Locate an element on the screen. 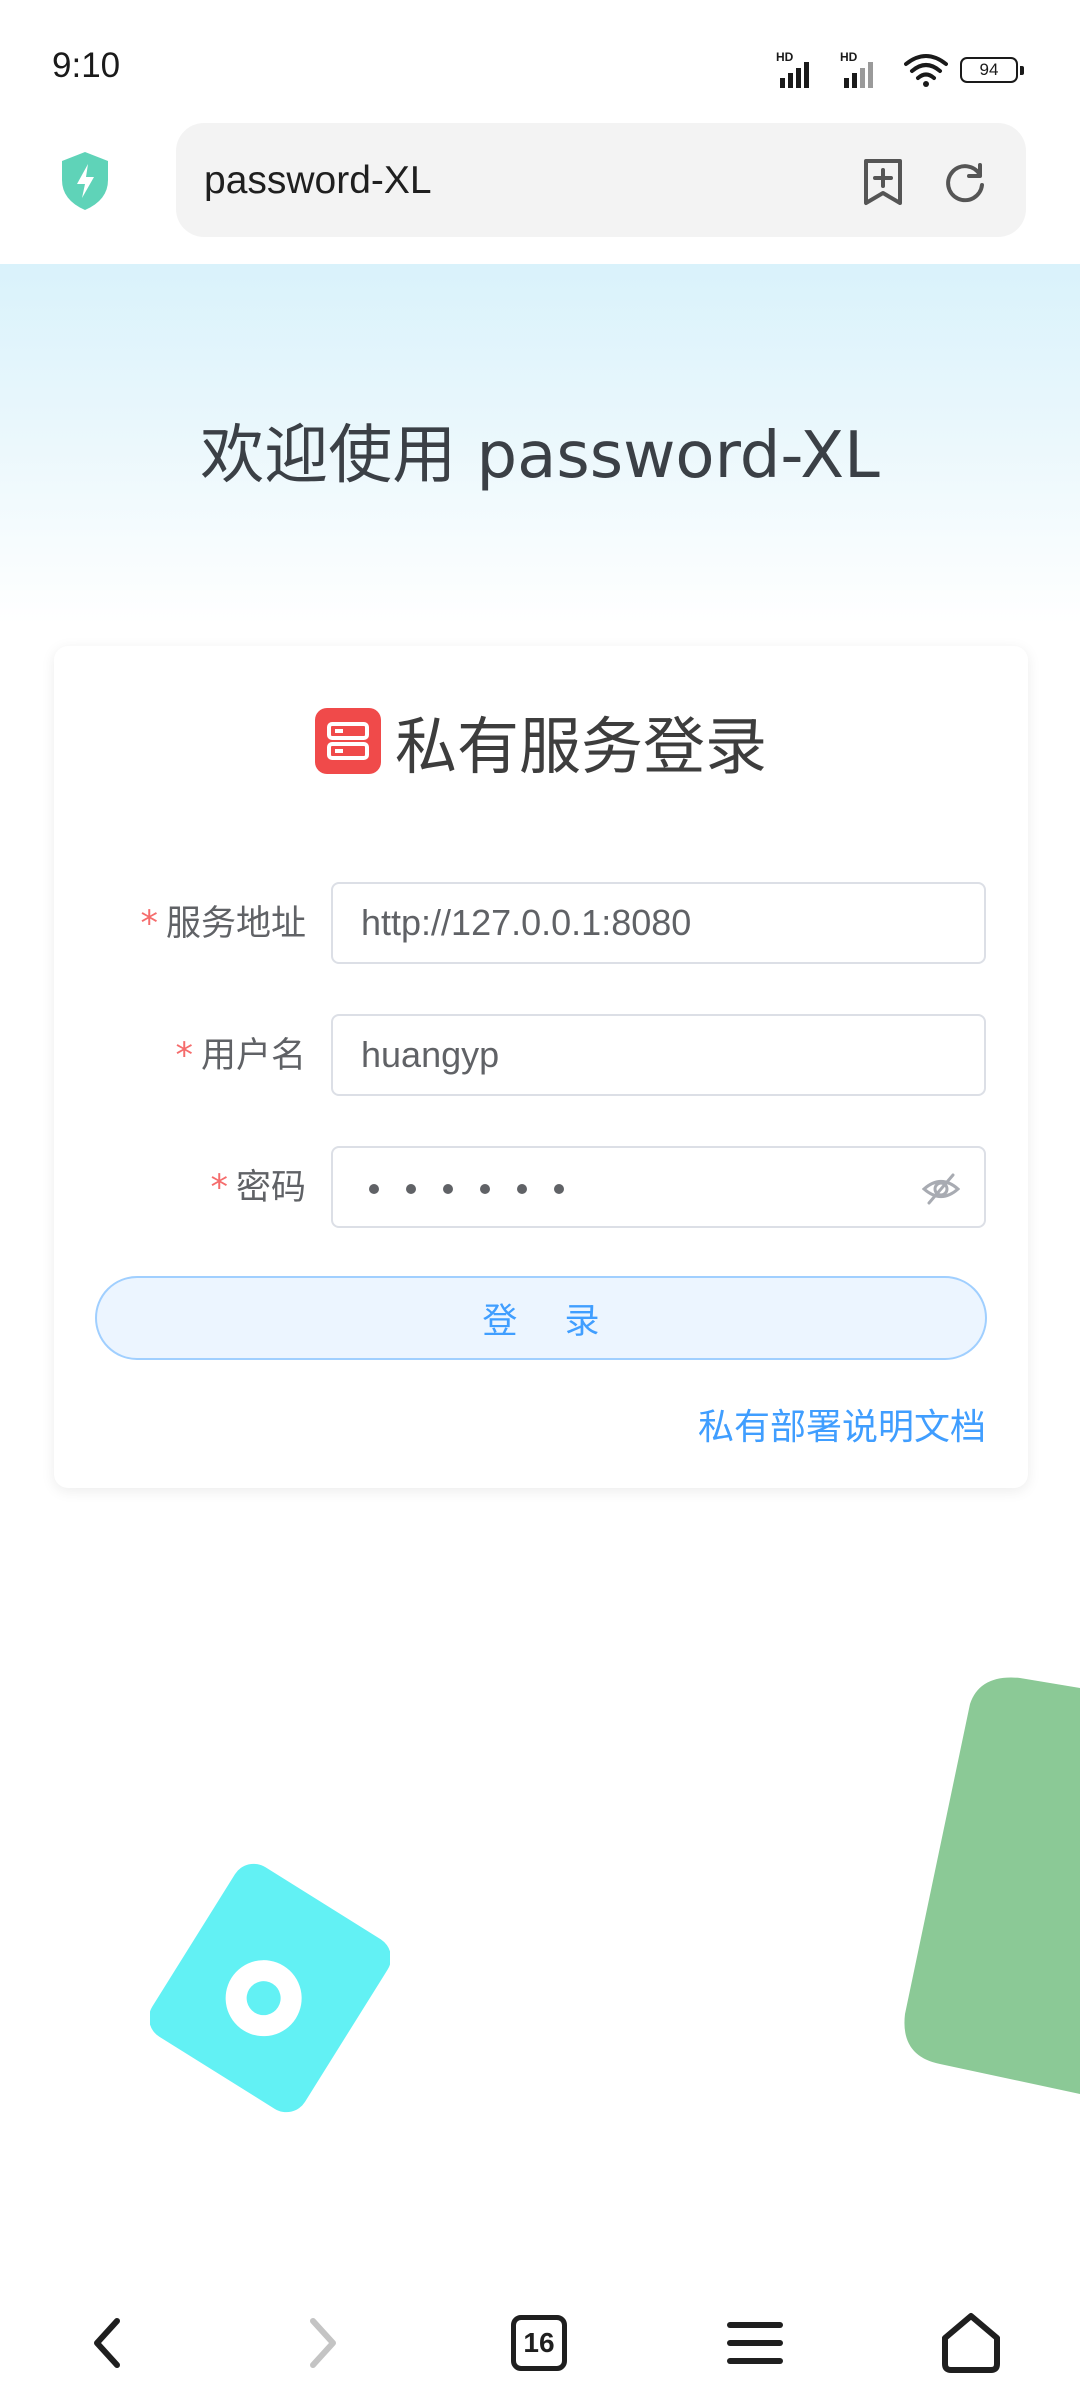 Image resolution: width=1080 pixels, height=2400 pixels. eye-off-icon is located at coordinates (941, 1189).